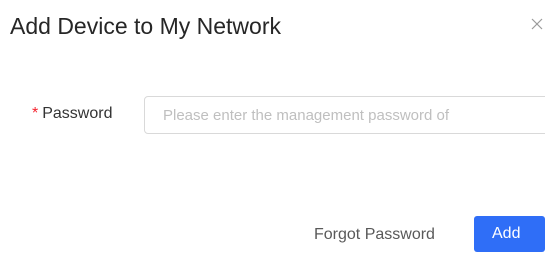 This screenshot has height=253, width=545. What do you see at coordinates (35, 113) in the screenshot?
I see `required-mark: *` at bounding box center [35, 113].